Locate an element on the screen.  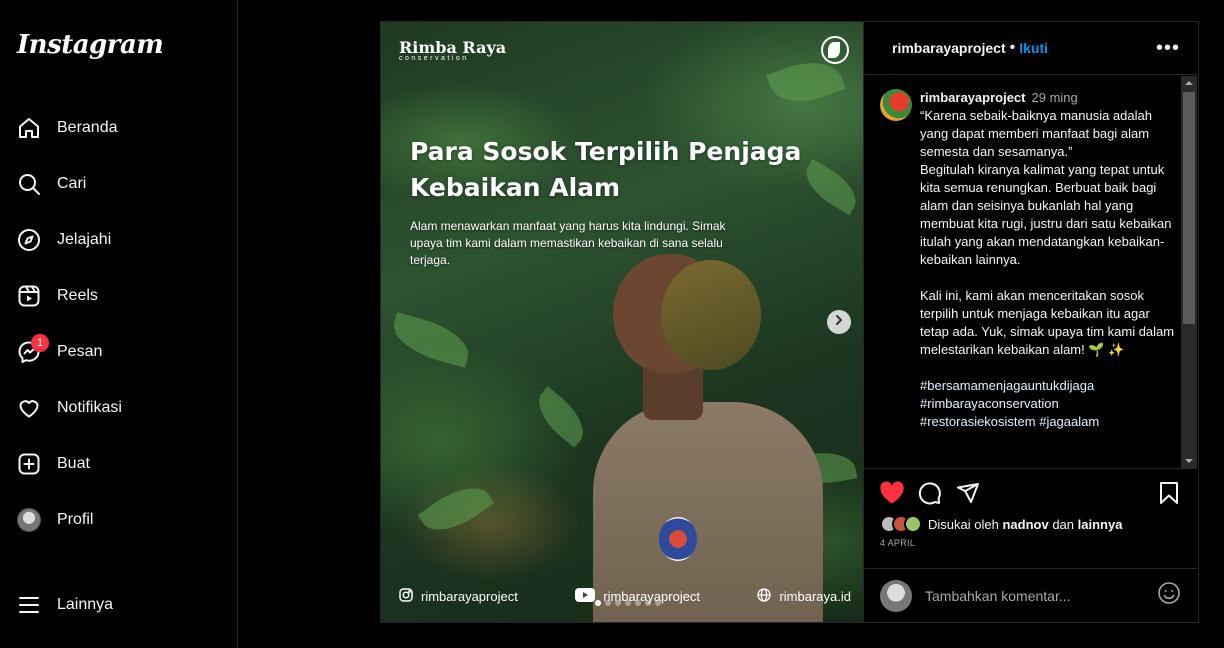
ranger-headwrap is located at coordinates (711, 315).